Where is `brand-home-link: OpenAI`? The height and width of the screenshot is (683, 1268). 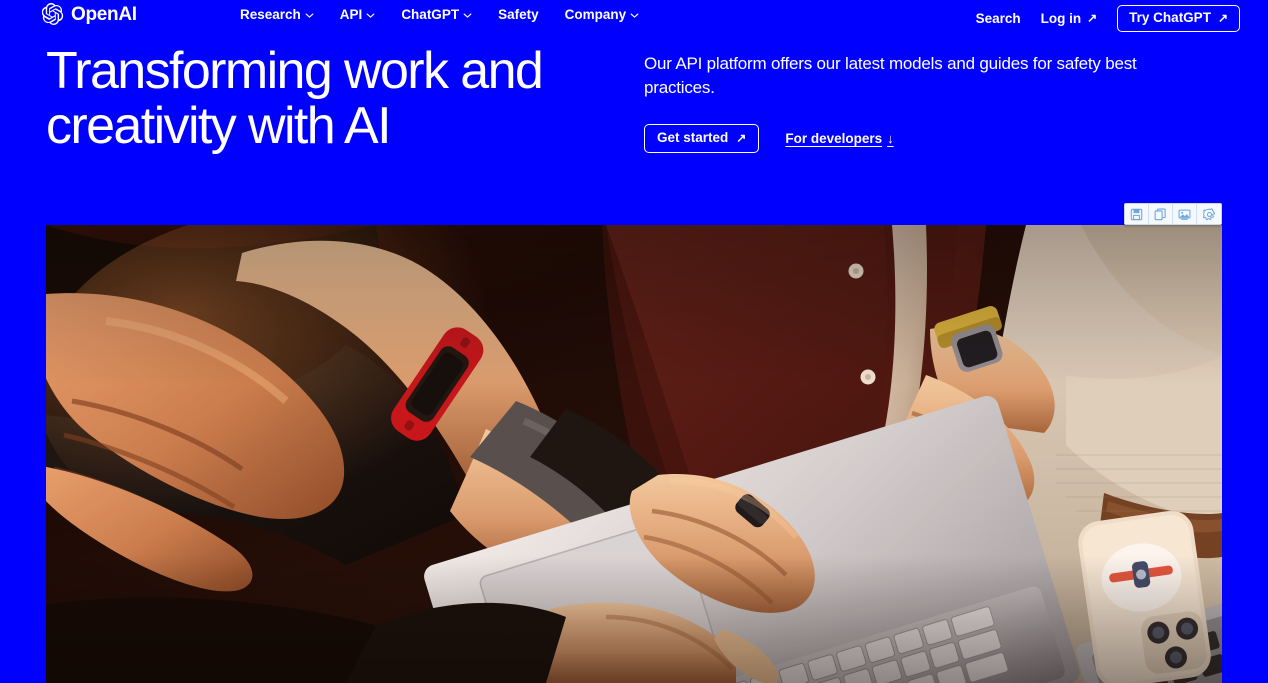 brand-home-link: OpenAI is located at coordinates (89, 14).